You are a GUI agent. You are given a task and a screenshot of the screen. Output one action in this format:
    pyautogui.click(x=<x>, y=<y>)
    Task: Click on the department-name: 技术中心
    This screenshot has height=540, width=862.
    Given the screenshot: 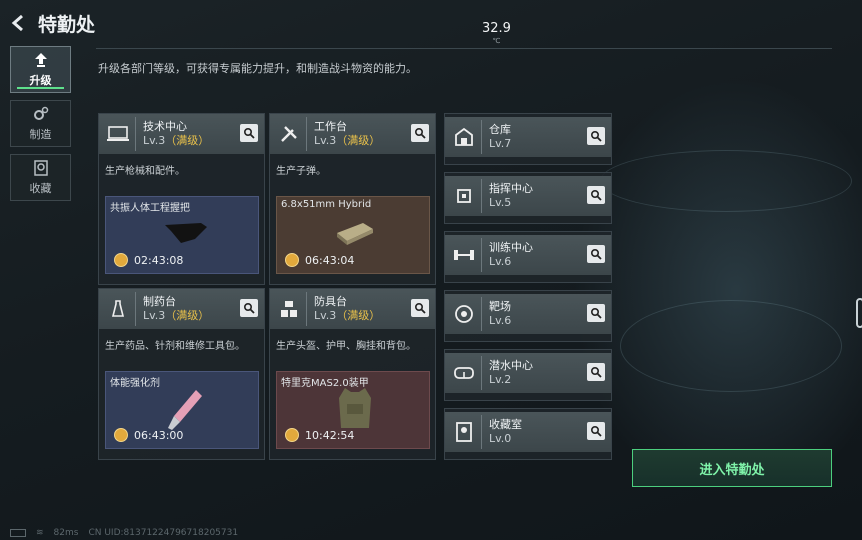 What is the action you would take?
    pyautogui.click(x=165, y=126)
    